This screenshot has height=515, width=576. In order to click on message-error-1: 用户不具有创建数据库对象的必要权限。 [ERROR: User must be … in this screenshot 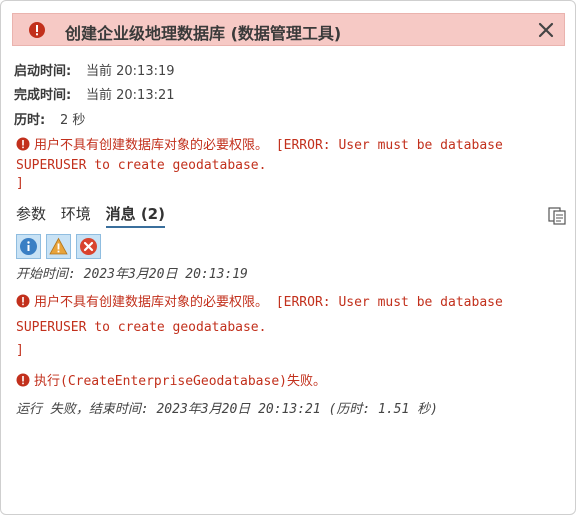, I will do `click(259, 327)`.